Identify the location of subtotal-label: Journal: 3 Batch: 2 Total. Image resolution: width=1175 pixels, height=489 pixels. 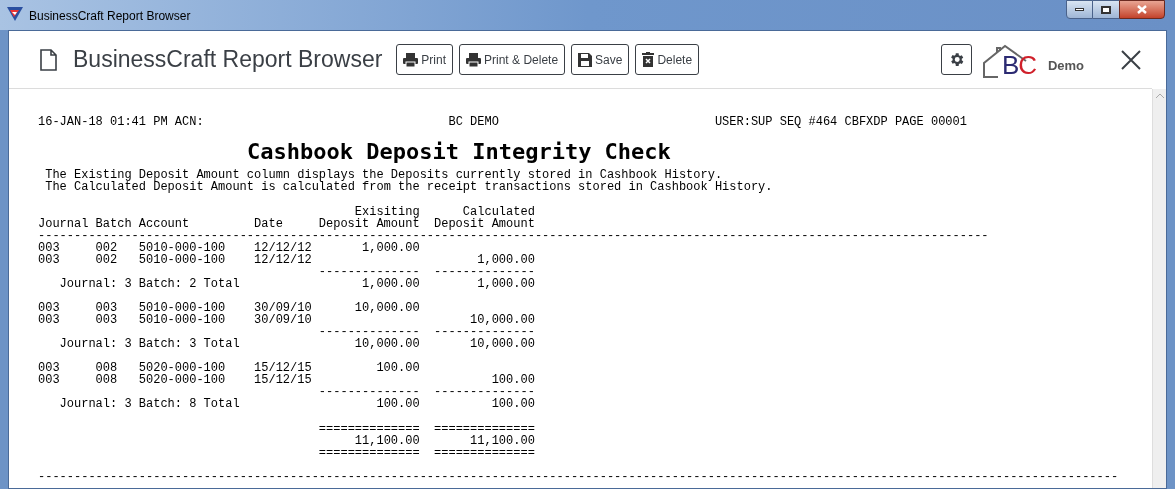
(149, 284).